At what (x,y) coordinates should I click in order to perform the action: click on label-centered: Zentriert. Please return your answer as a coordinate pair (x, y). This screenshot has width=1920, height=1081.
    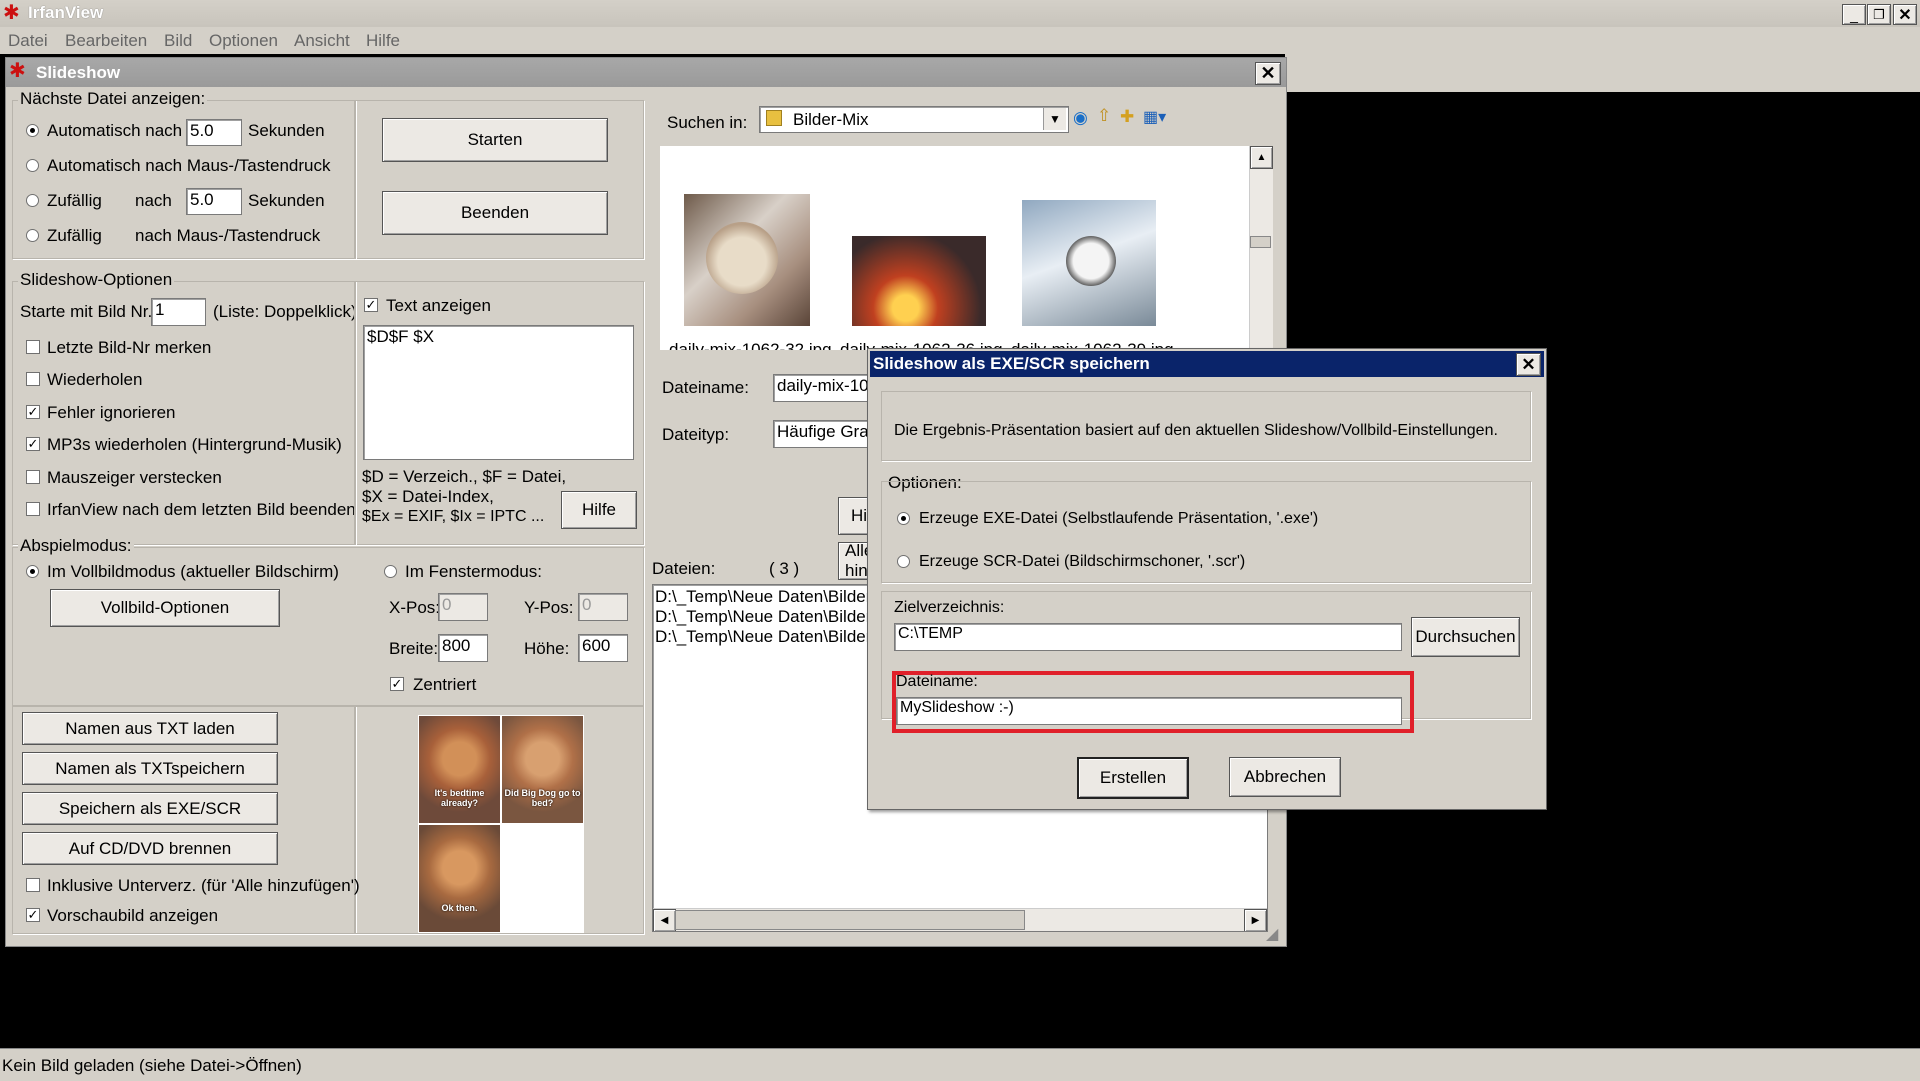
    Looking at the image, I should click on (445, 684).